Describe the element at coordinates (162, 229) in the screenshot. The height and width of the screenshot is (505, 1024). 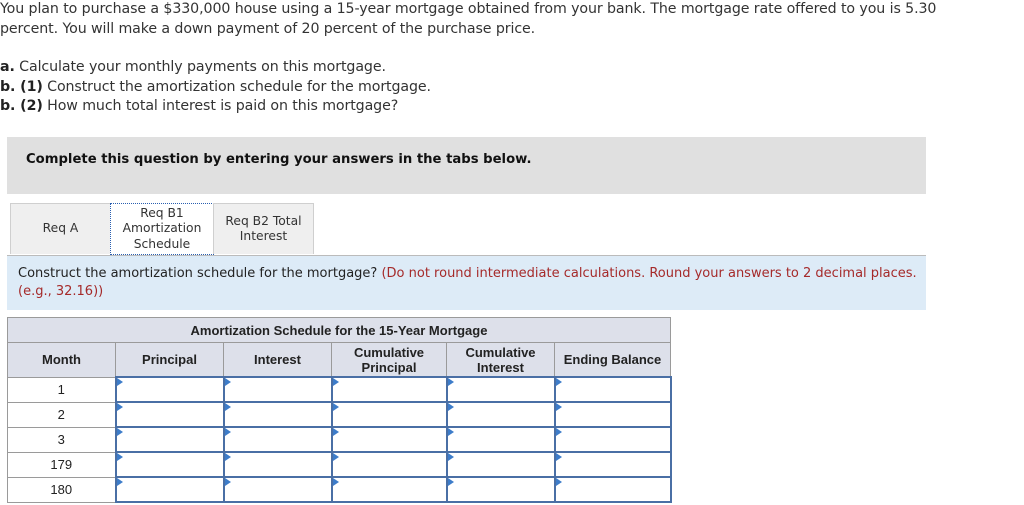
I see `tab-req-b1-amortization-schedule: Req B1 Amortization Schedule` at that location.